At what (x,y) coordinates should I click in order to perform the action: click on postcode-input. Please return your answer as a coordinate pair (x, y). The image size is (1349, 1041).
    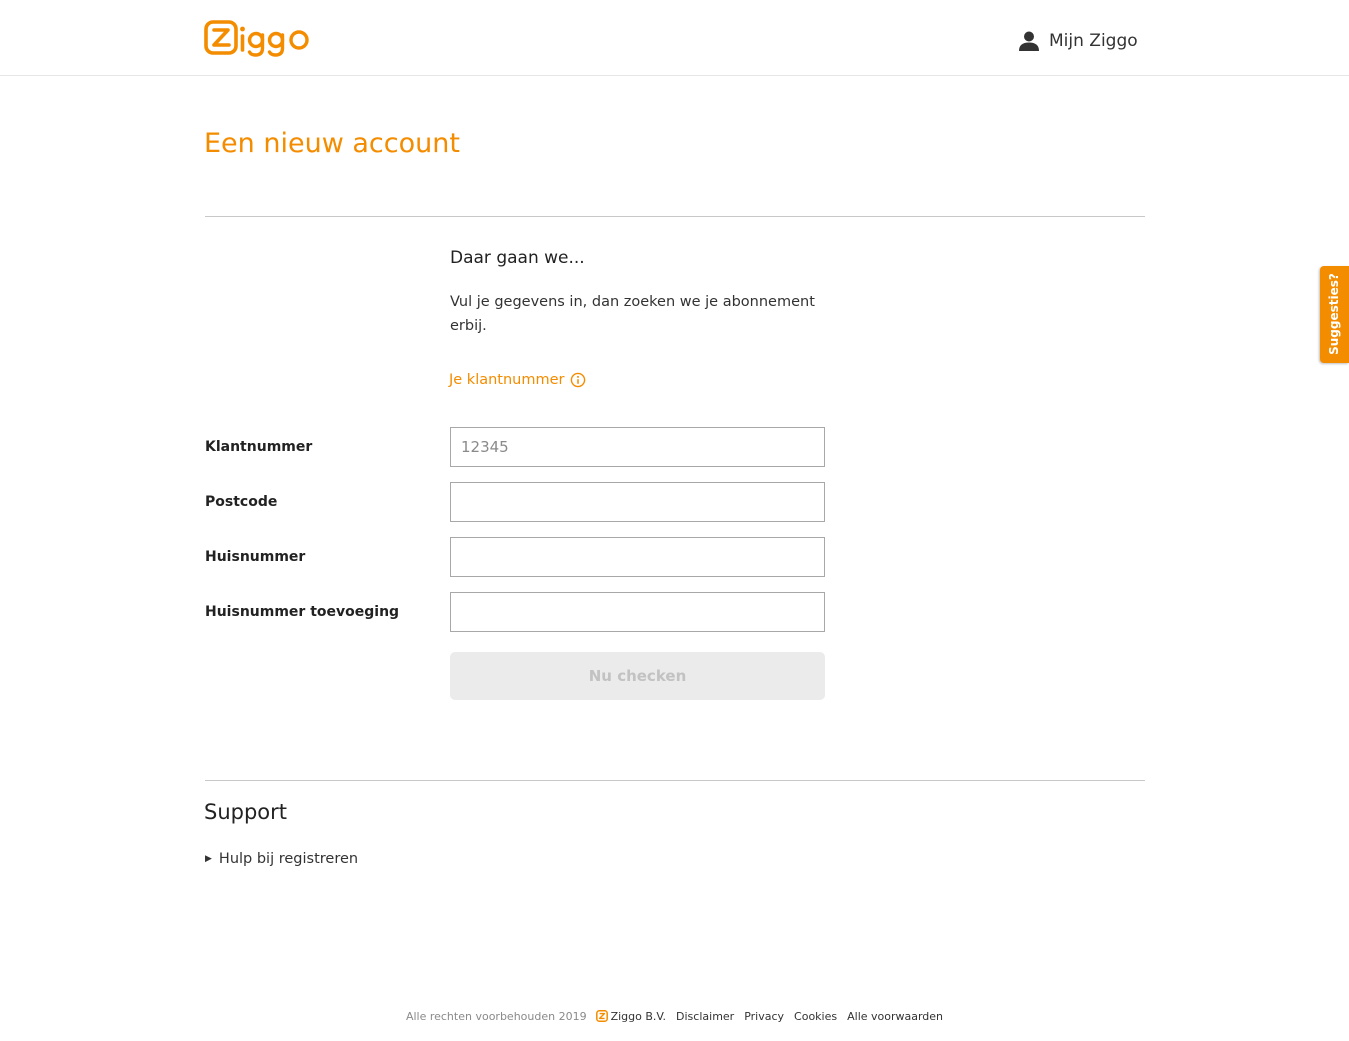
    Looking at the image, I should click on (637, 502).